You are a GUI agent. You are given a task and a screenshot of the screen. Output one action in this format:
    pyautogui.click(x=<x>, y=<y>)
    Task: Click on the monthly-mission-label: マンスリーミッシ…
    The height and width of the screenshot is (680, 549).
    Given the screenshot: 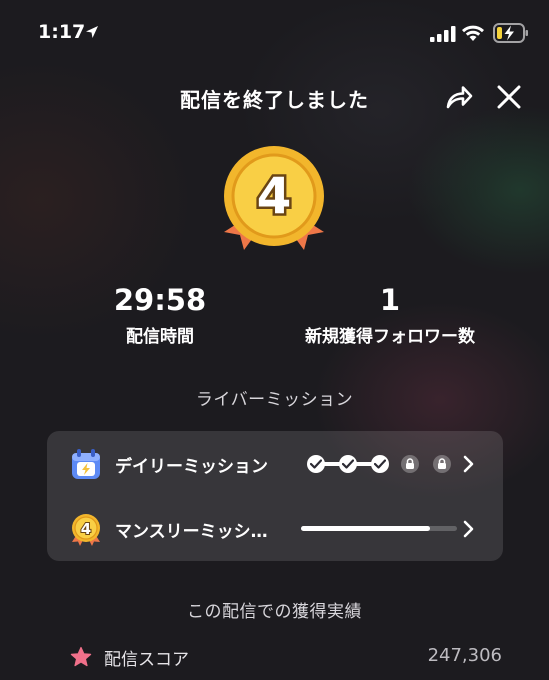 What is the action you would take?
    pyautogui.click(x=191, y=532)
    